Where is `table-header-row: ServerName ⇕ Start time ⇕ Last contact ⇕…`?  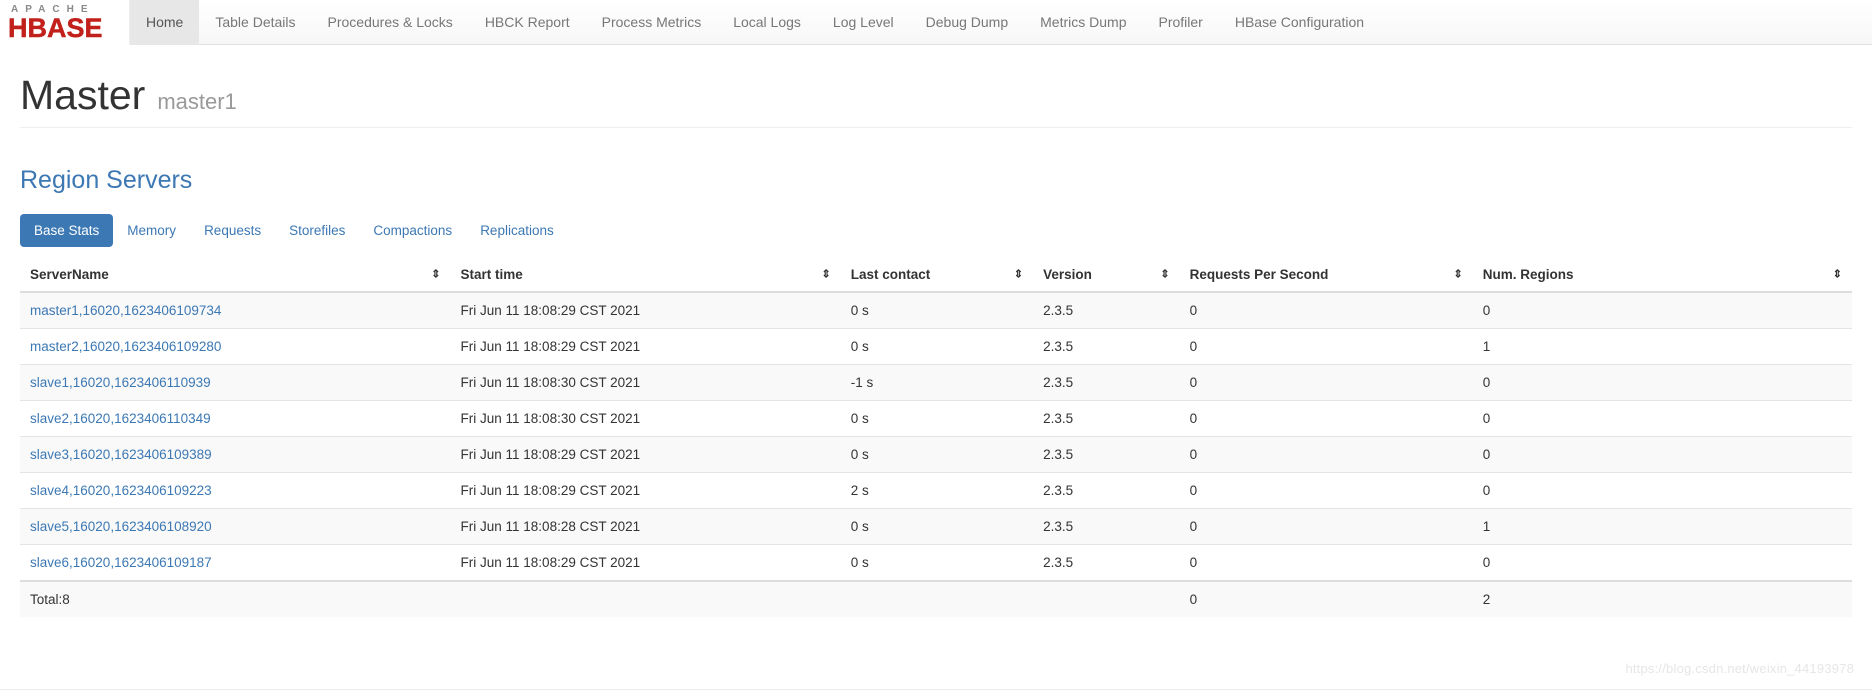
table-header-row: ServerName ⇕ Start time ⇕ Last contact ⇕… is located at coordinates (936, 275).